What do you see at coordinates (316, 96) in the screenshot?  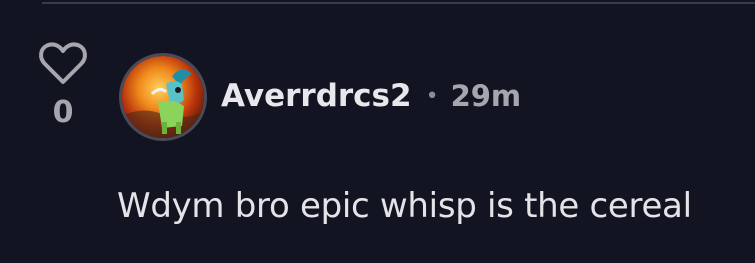 I see `author-username: Averrdrcs2` at bounding box center [316, 96].